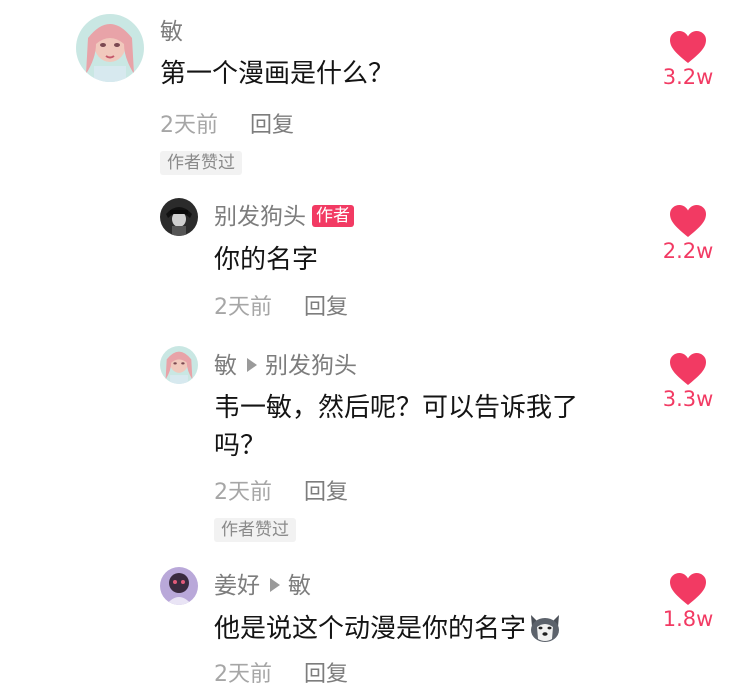 Image resolution: width=746 pixels, height=689 pixels. Describe the element at coordinates (688, 77) in the screenshot. I see `like-count: 3.2w` at that location.